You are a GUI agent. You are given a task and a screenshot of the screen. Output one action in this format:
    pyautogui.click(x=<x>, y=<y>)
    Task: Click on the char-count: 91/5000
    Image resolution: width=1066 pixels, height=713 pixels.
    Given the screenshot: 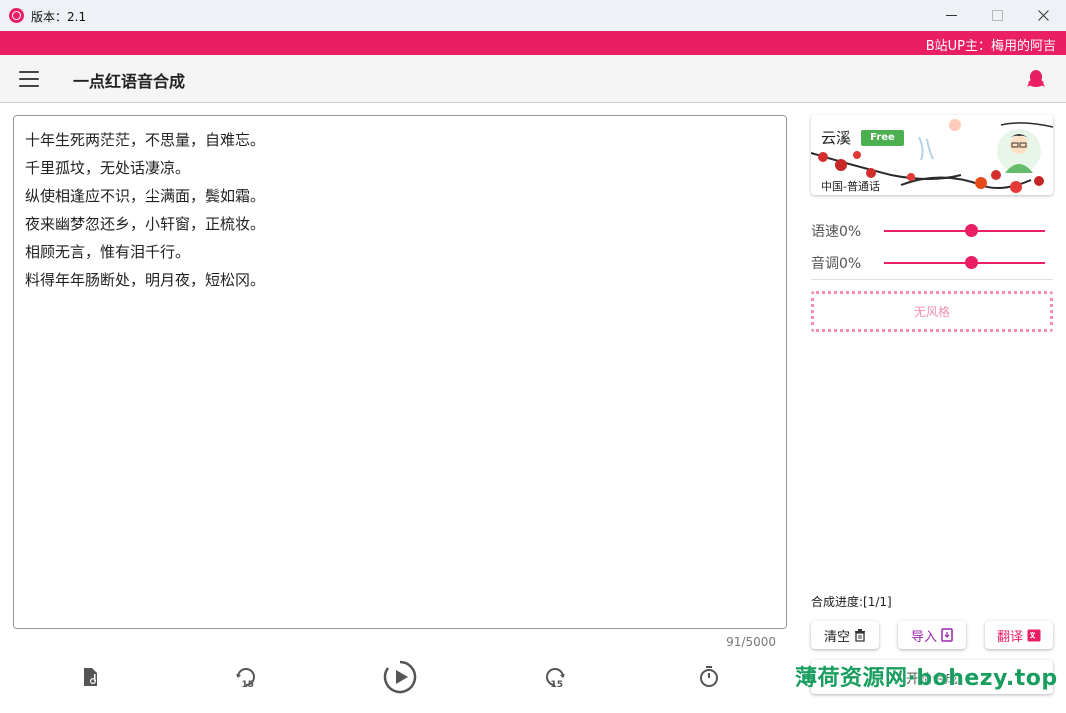 What is the action you would take?
    pyautogui.click(x=751, y=642)
    